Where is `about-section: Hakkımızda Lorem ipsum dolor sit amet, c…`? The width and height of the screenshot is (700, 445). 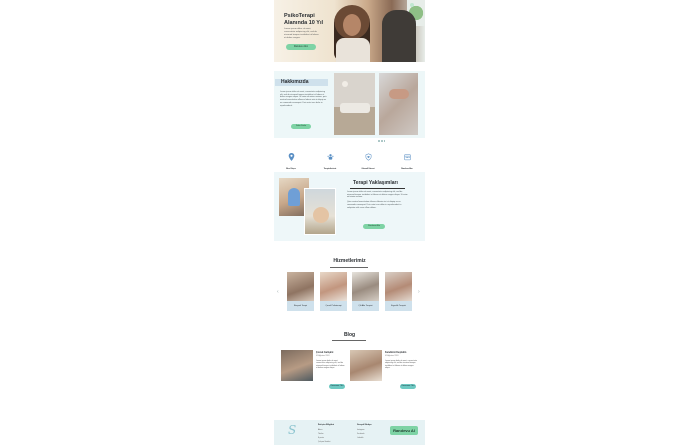 about-section: Hakkımızda Lorem ipsum dolor sit amet, c… is located at coordinates (349, 106).